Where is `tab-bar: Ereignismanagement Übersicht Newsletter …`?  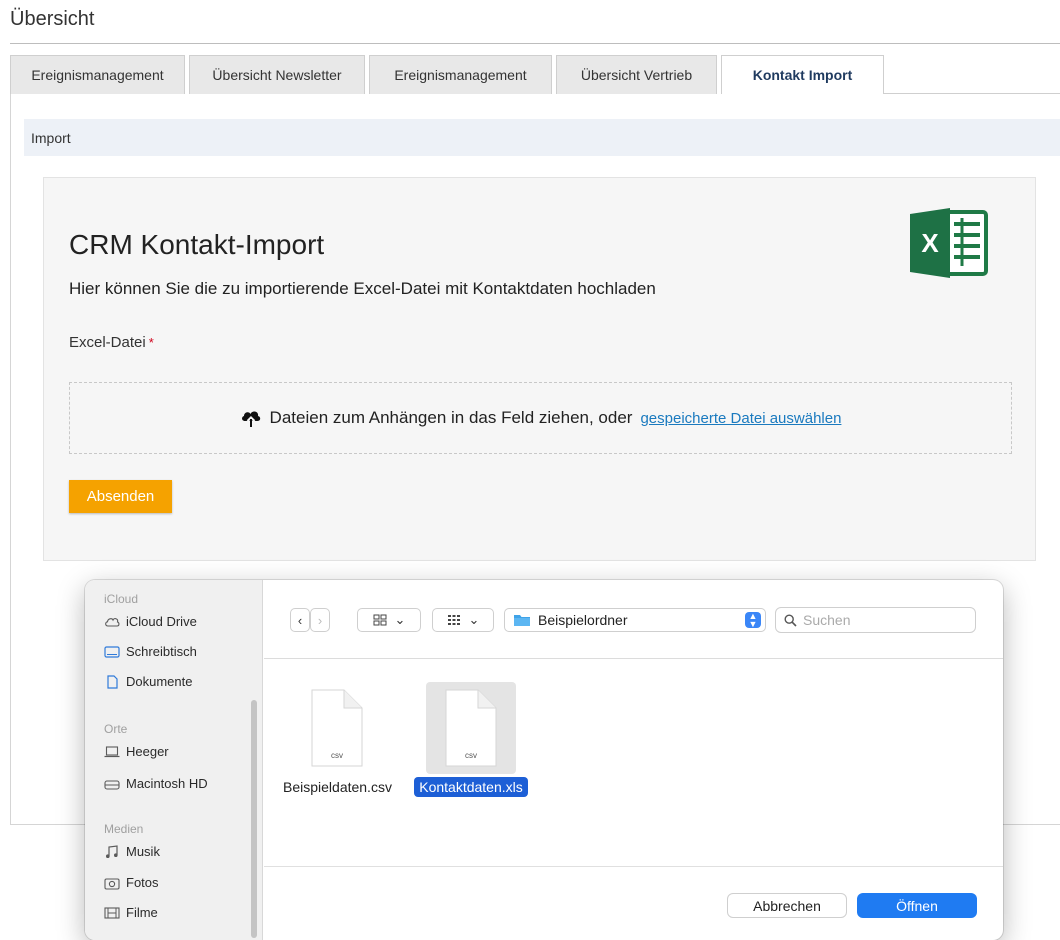 tab-bar: Ereignismanagement Übersicht Newsletter … is located at coordinates (447, 74).